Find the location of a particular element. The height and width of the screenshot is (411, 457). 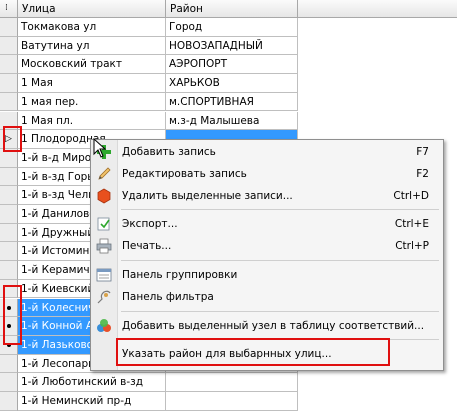

street-cell: 1 мая пер. is located at coordinates (92, 102).